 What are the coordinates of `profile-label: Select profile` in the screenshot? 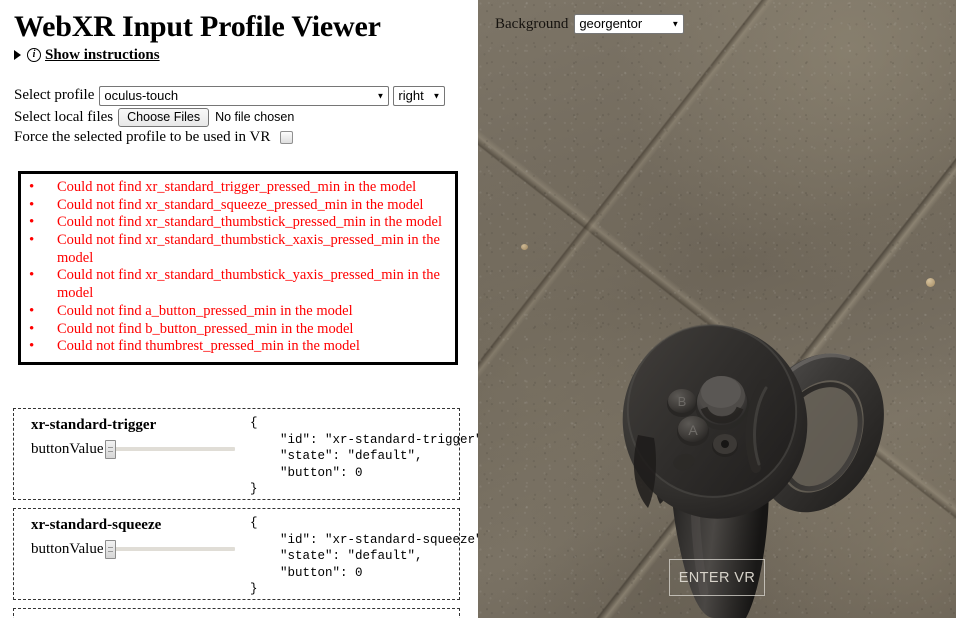 It's located at (54, 95).